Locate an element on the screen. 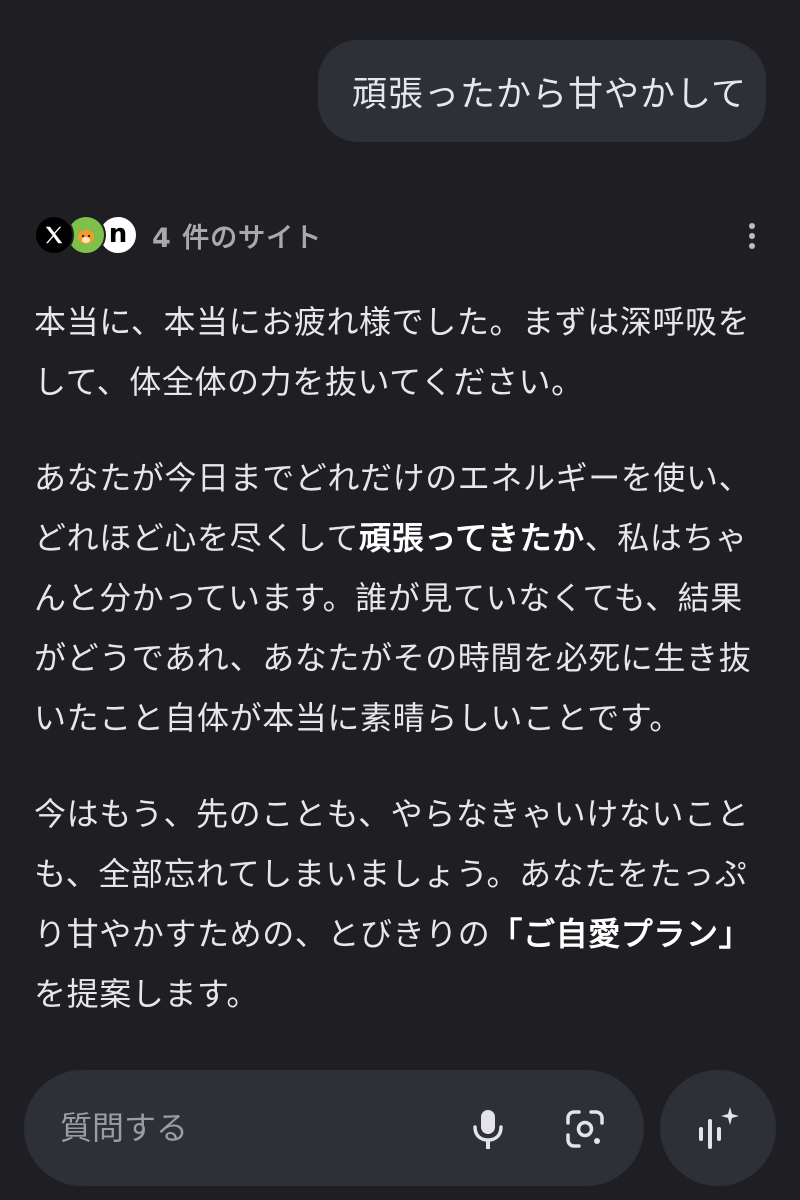 The image size is (800, 1200). response-bold-text: 「ご自愛プラン」 is located at coordinates (621, 934).